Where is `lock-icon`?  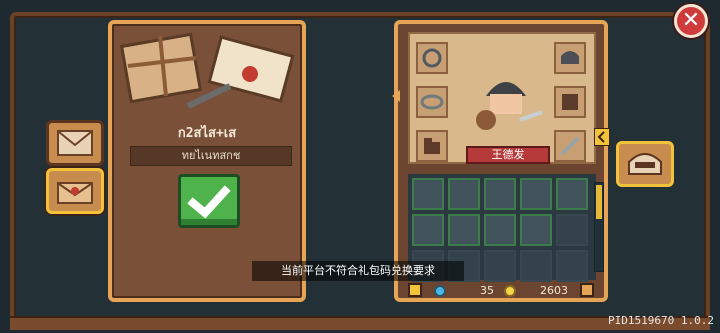 lock-icon is located at coordinates (415, 290).